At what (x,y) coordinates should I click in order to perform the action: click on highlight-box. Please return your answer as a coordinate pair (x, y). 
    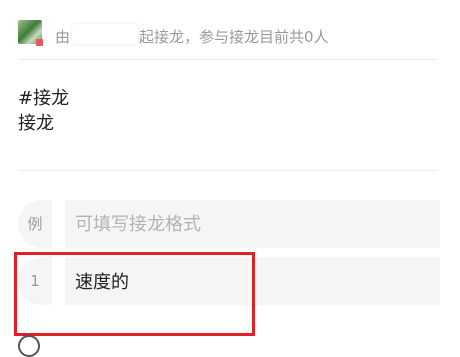
    Looking at the image, I should click on (134, 294).